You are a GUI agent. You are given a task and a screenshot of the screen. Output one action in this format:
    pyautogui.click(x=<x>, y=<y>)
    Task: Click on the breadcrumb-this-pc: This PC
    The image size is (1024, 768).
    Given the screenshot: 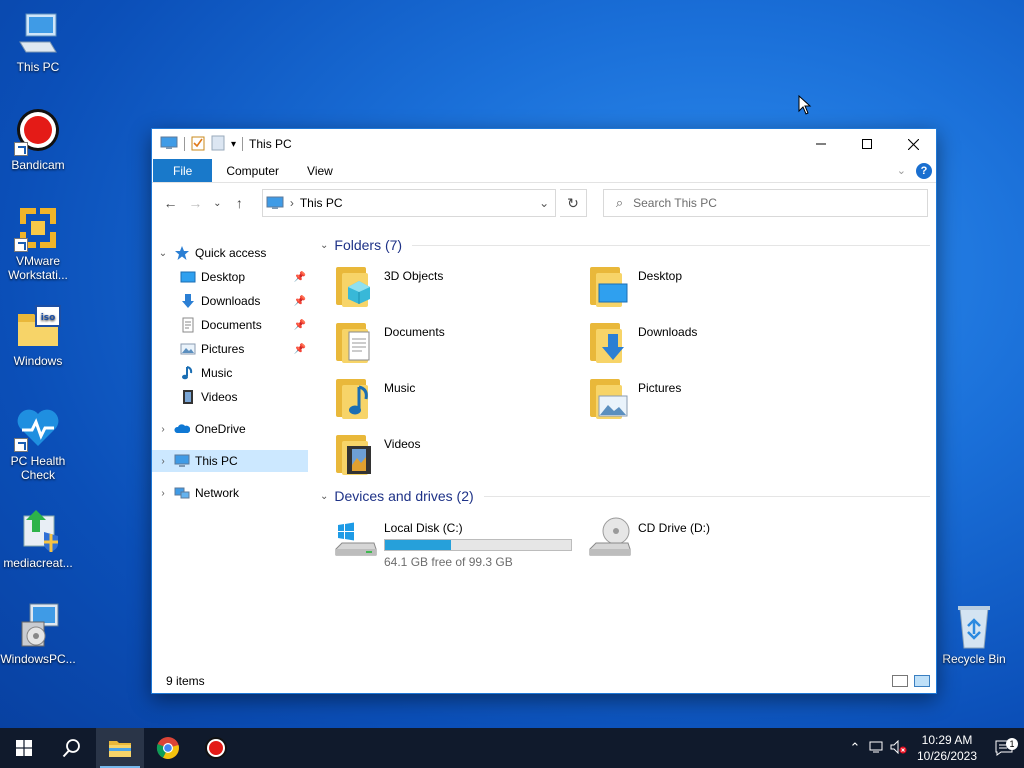 What is the action you would take?
    pyautogui.click(x=321, y=203)
    